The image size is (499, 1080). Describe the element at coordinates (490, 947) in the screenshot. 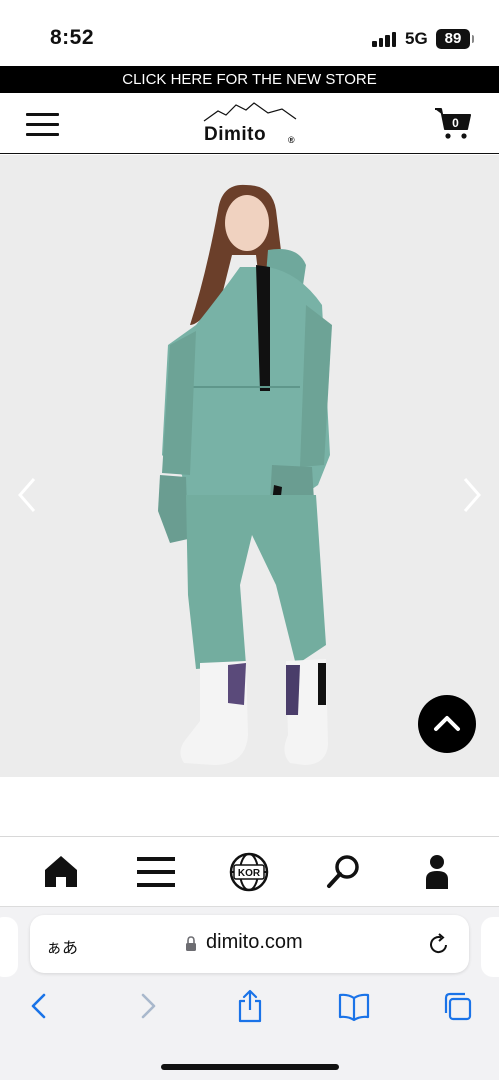

I see `next-tab-preview` at that location.